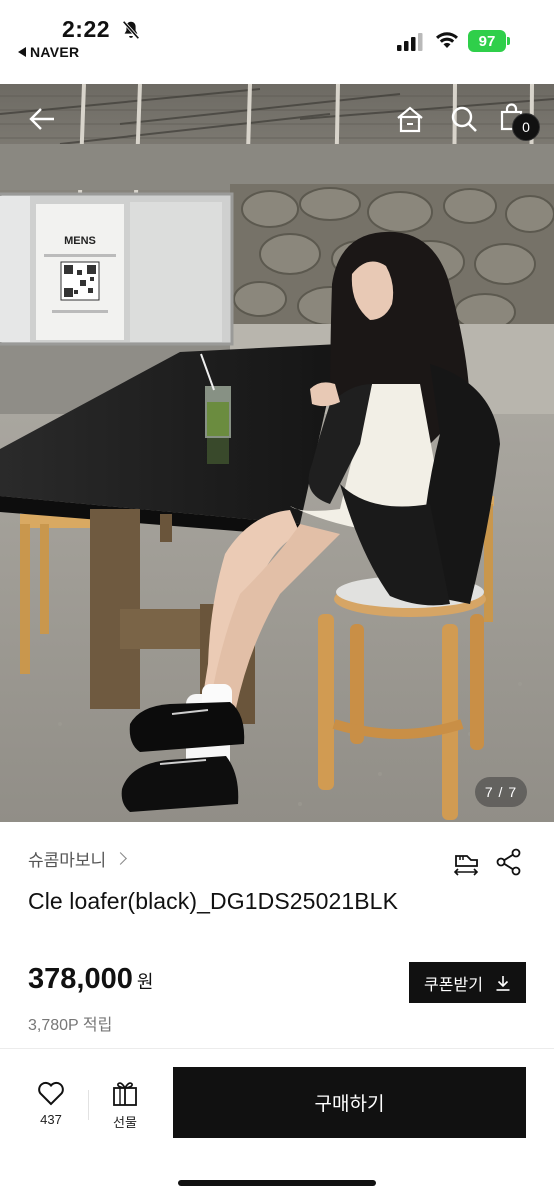 The height and width of the screenshot is (1200, 554). I want to click on back-app-label: NAVER, so click(55, 52).